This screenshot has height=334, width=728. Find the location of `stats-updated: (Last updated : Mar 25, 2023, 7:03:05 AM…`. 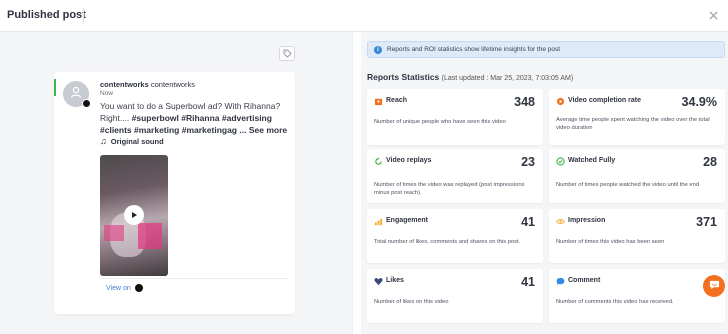

stats-updated: (Last updated : Mar 25, 2023, 7:03:05 AM… is located at coordinates (507, 78).